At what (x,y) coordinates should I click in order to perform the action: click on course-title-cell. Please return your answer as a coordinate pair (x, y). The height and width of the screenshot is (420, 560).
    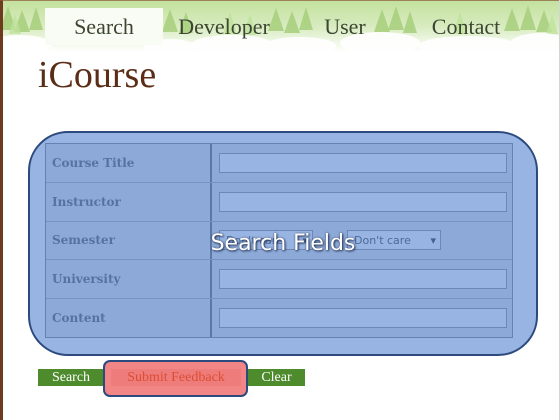
    Looking at the image, I should click on (362, 163).